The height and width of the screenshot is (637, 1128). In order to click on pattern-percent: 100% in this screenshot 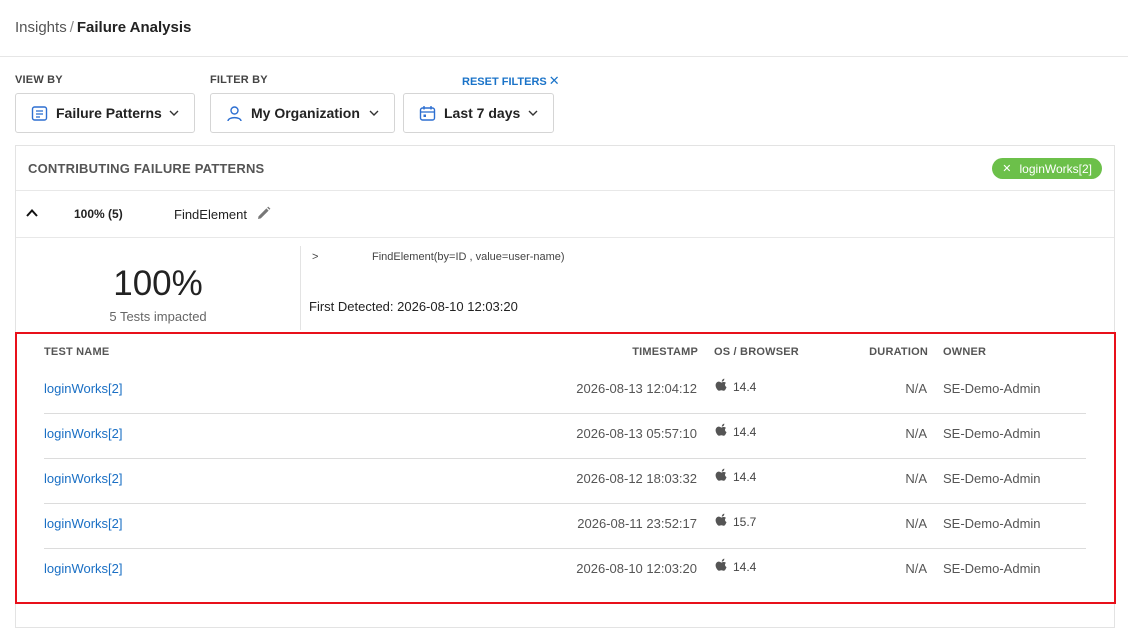, I will do `click(158, 283)`.